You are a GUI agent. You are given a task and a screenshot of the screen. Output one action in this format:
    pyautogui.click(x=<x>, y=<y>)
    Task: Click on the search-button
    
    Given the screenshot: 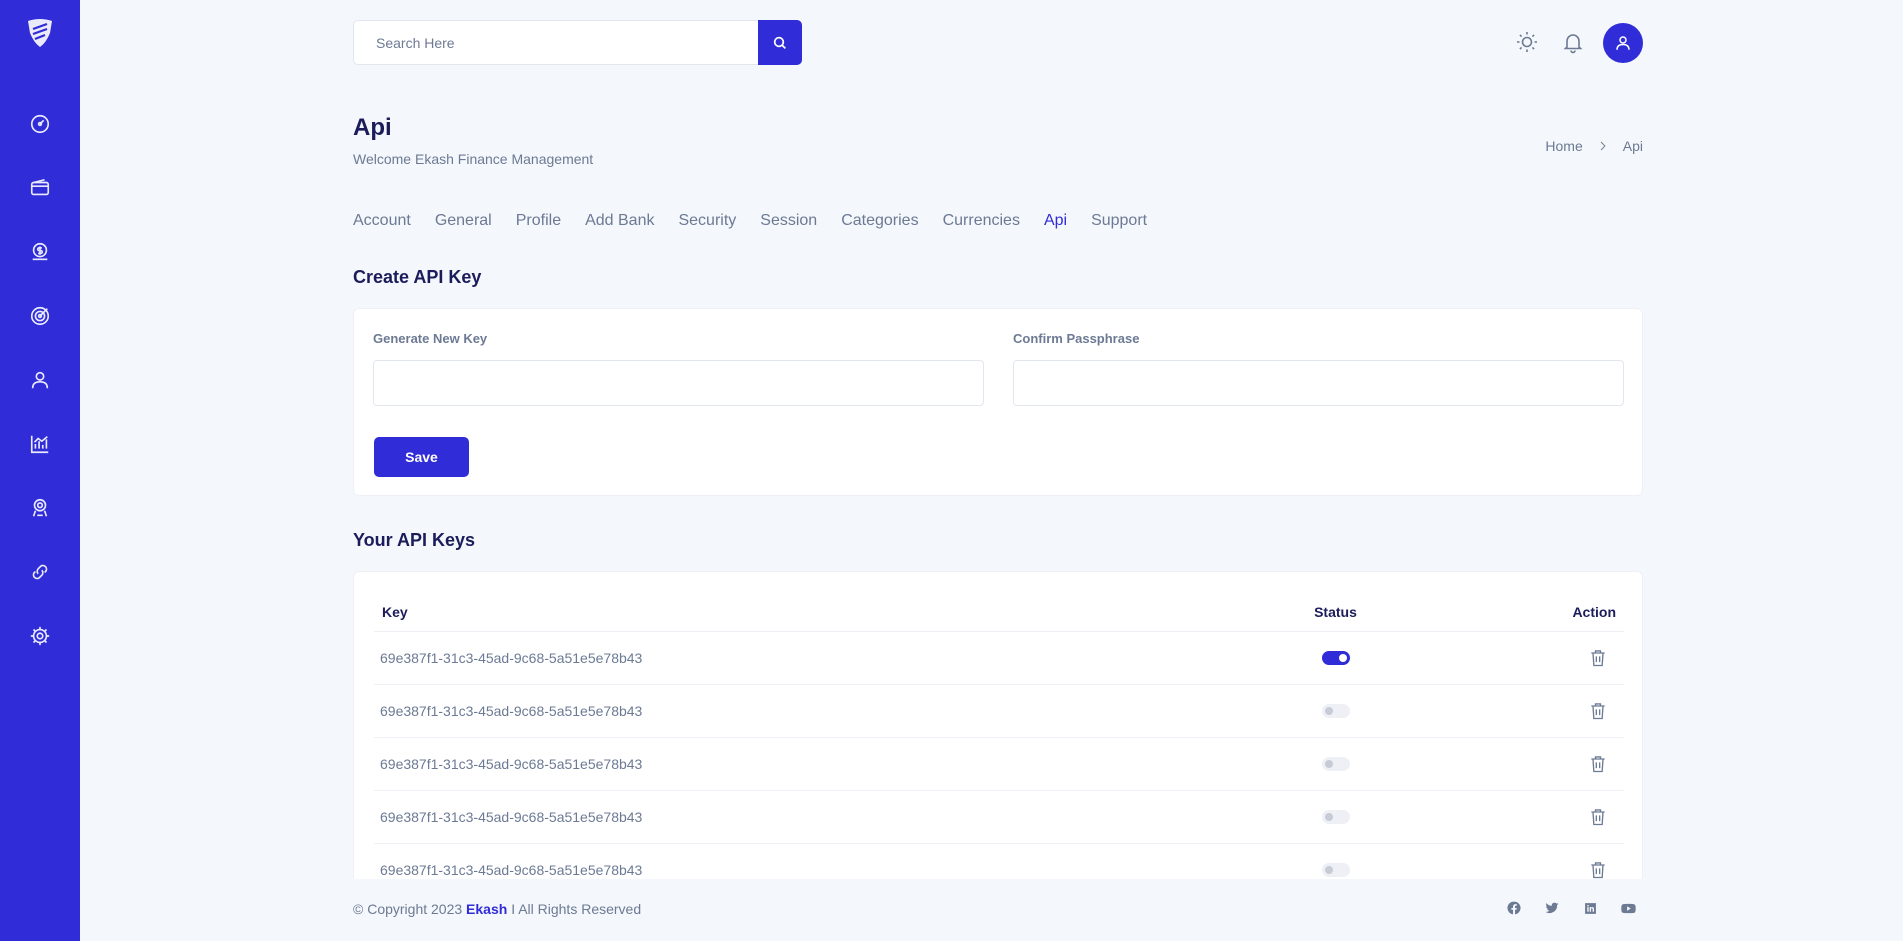 What is the action you would take?
    pyautogui.click(x=780, y=42)
    